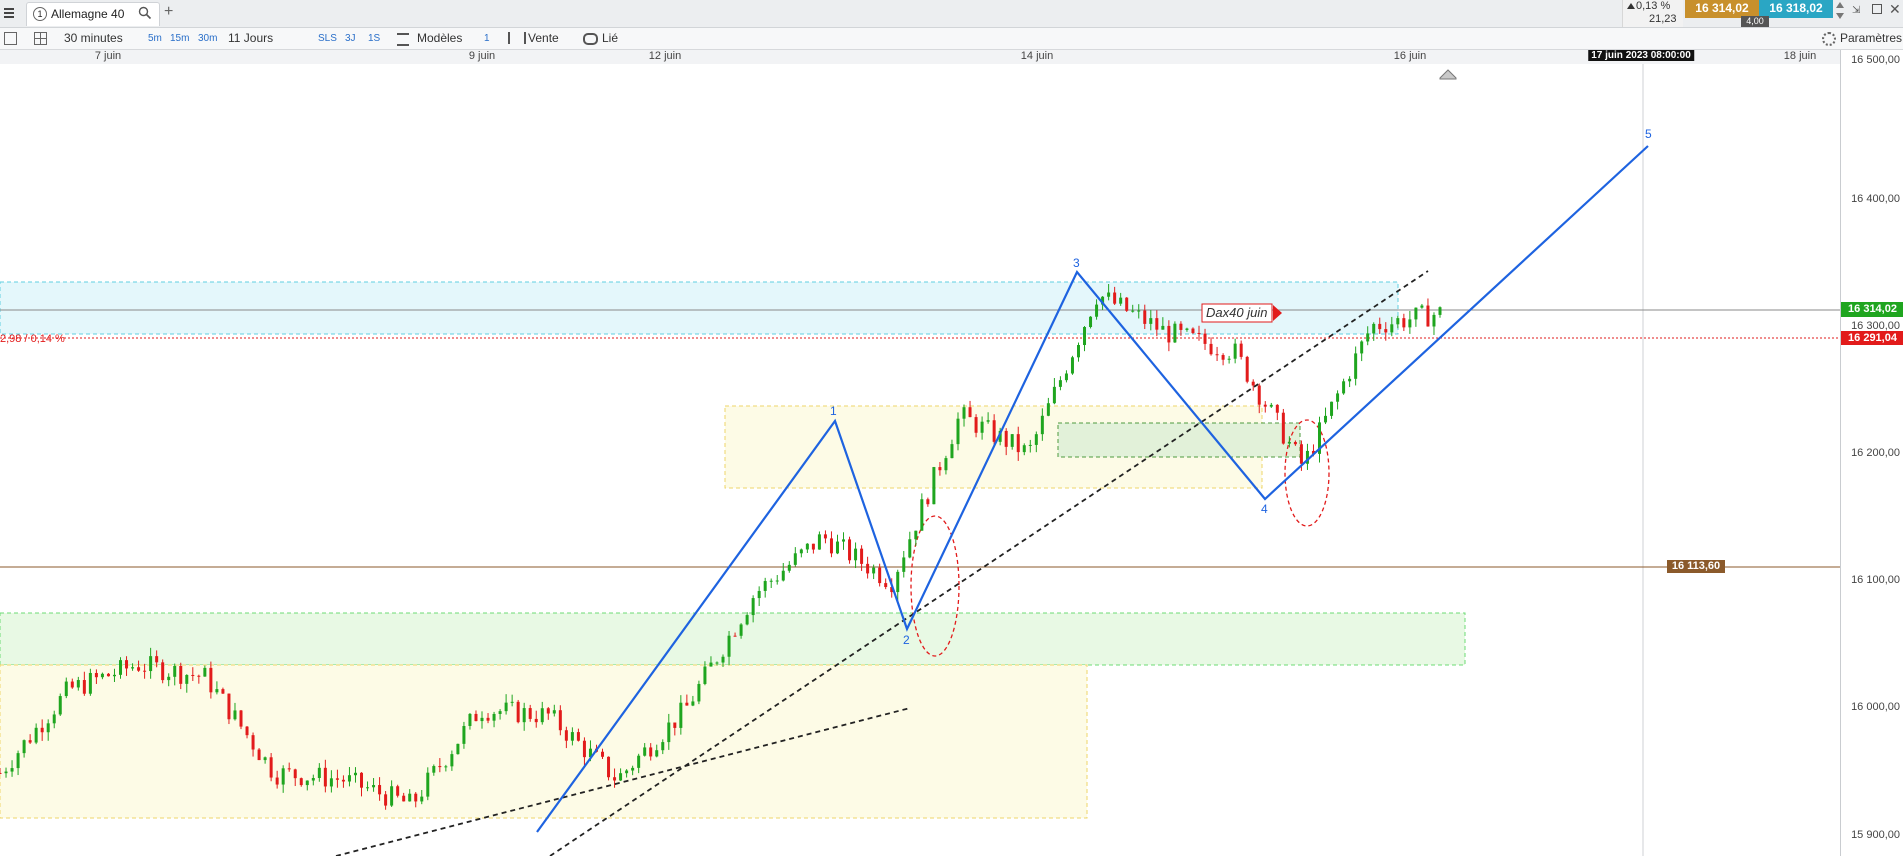 The image size is (1903, 856). I want to click on tf-1s-button: 1S, so click(374, 38).